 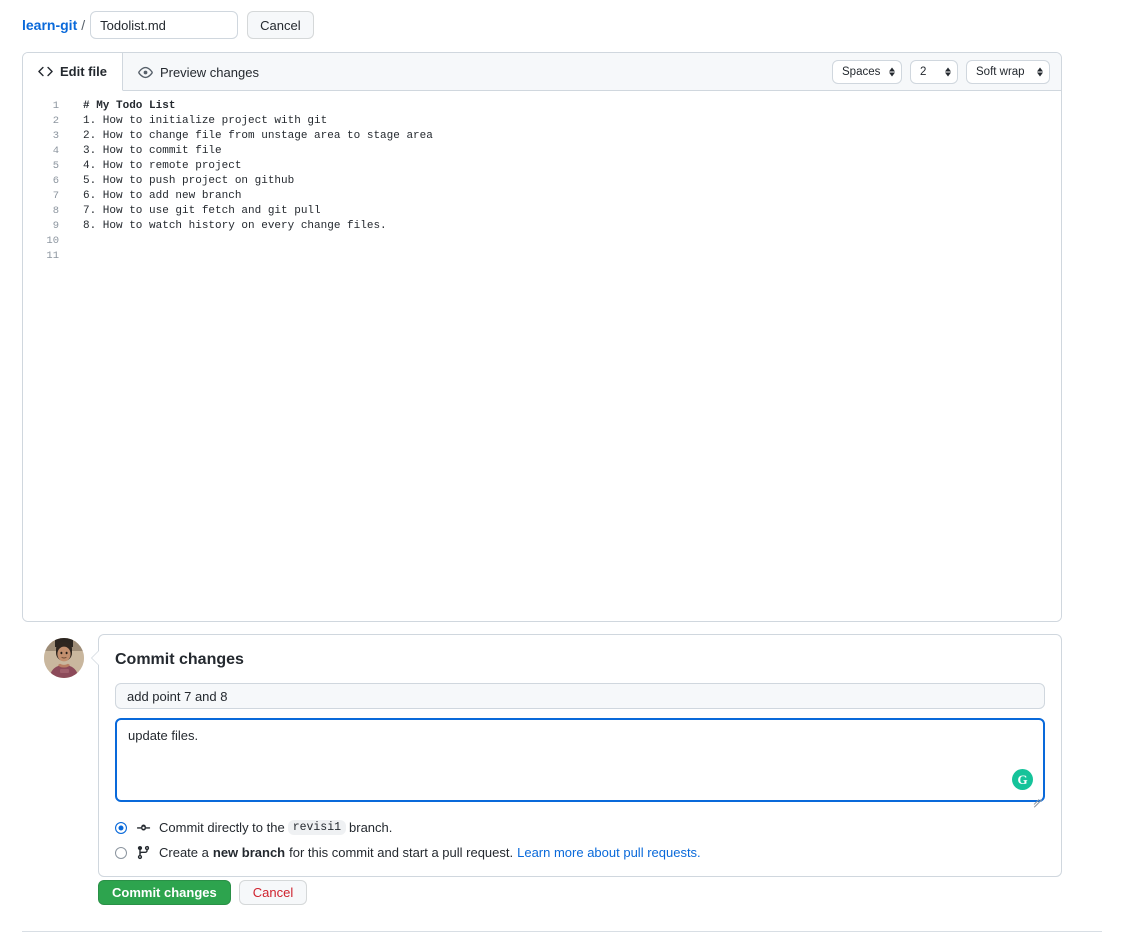 What do you see at coordinates (542, 211) in the screenshot?
I see `code-line: 8 7. How to use git fetch and git pull` at bounding box center [542, 211].